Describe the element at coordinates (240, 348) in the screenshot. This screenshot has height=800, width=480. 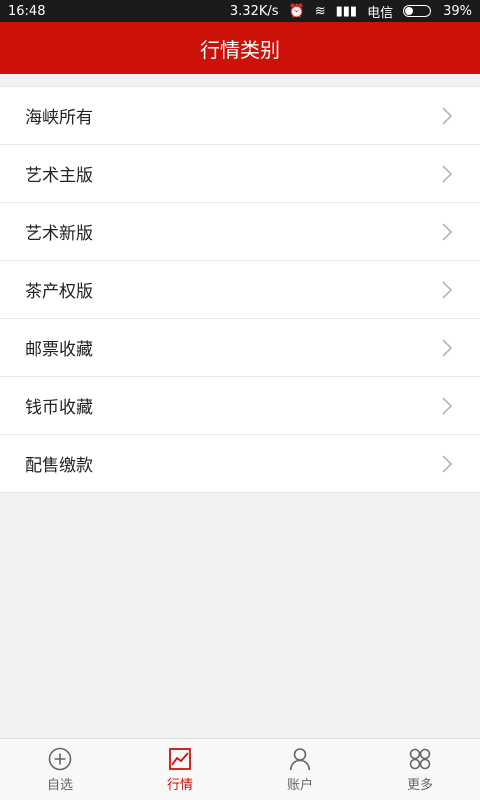
I see `list-item: 邮票收藏` at that location.